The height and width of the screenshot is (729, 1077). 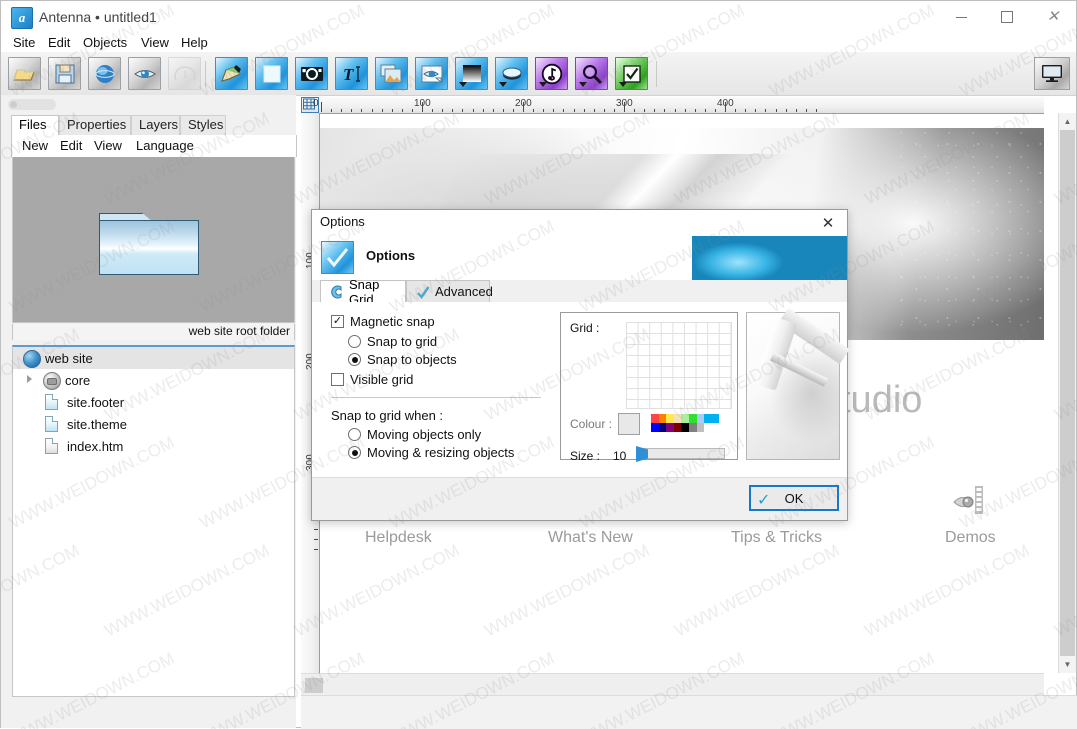 I want to click on dialog-tabs: Snap Grid Advanced, so click(x=579, y=292).